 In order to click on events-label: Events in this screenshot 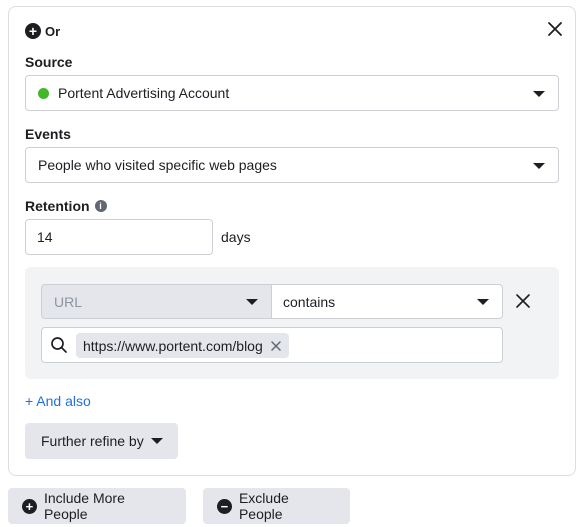, I will do `click(48, 134)`.